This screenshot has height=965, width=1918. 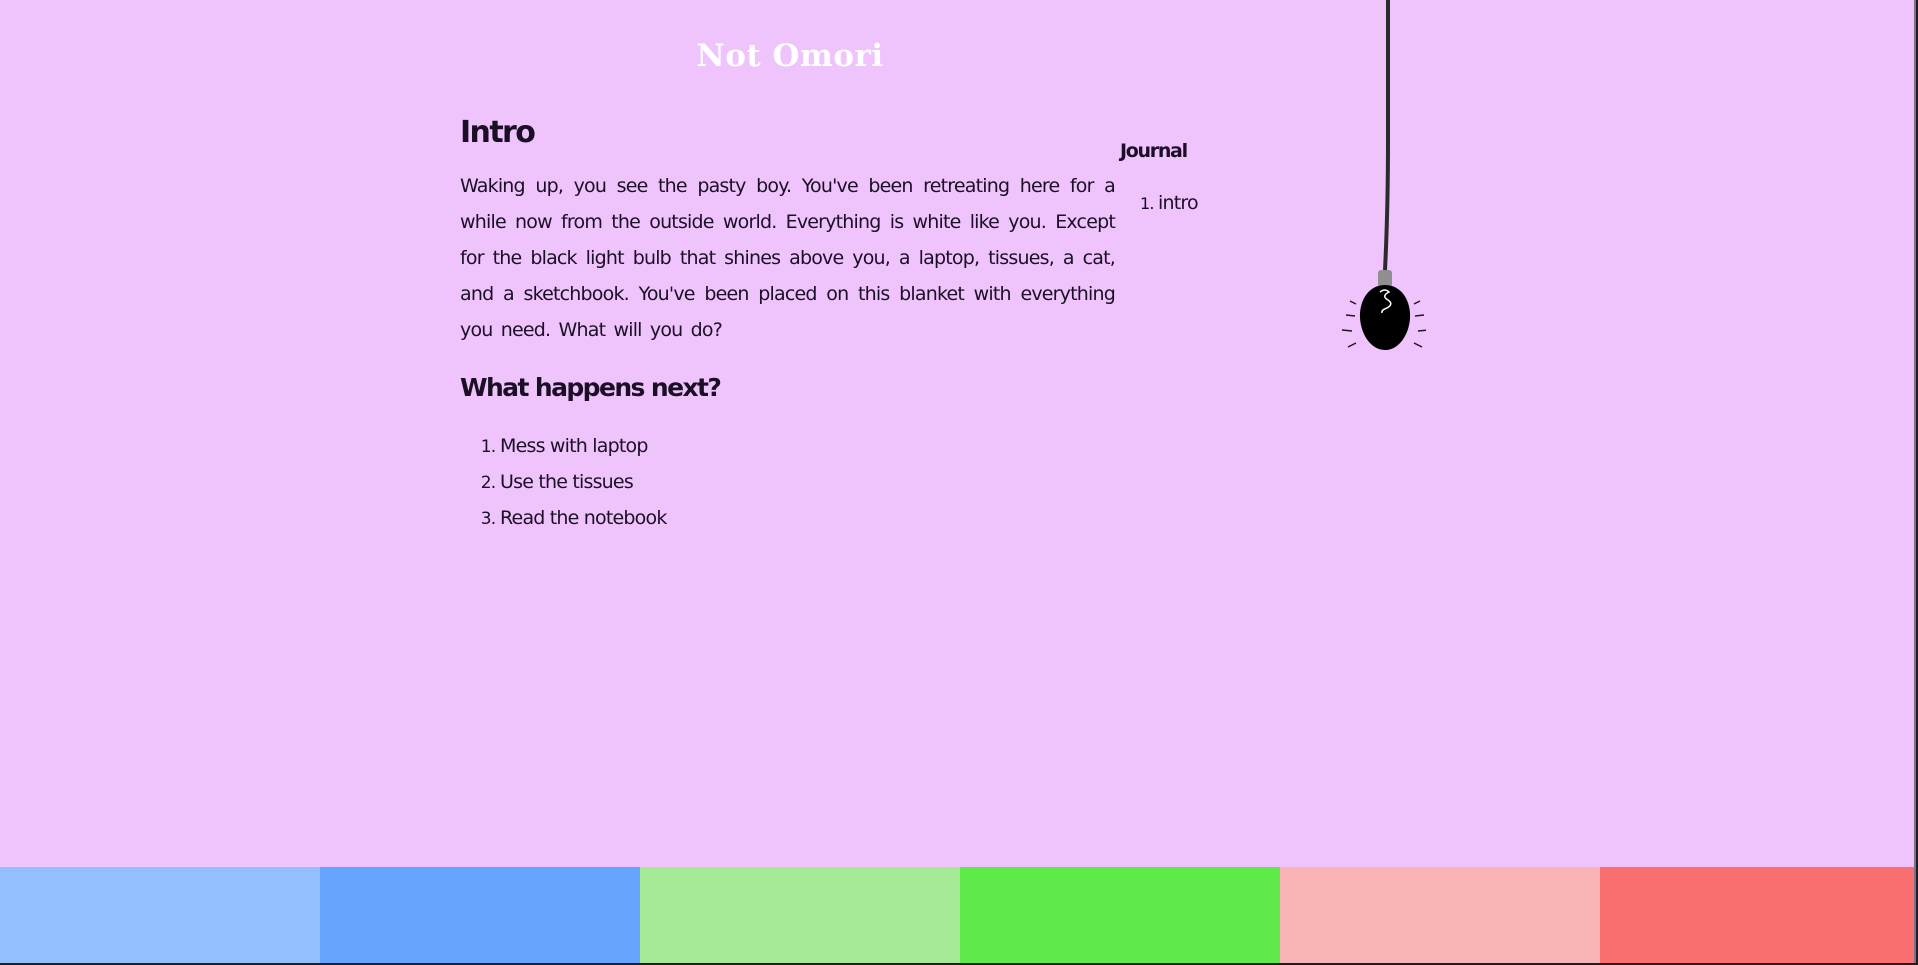 I want to click on choice-item-laptop: Mess with laptop, so click(x=807, y=446).